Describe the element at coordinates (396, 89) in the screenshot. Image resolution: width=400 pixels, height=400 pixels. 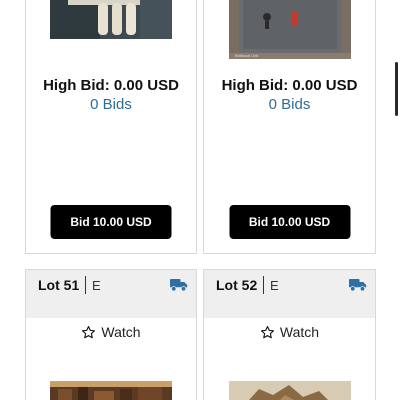
I see `scrollbar` at that location.